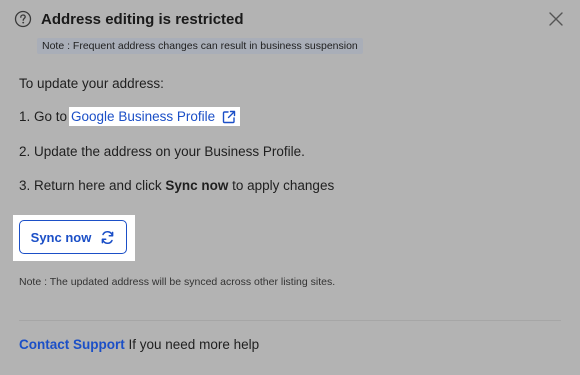  I want to click on step-1: 1. Go to Google Business Profile, so click(130, 116).